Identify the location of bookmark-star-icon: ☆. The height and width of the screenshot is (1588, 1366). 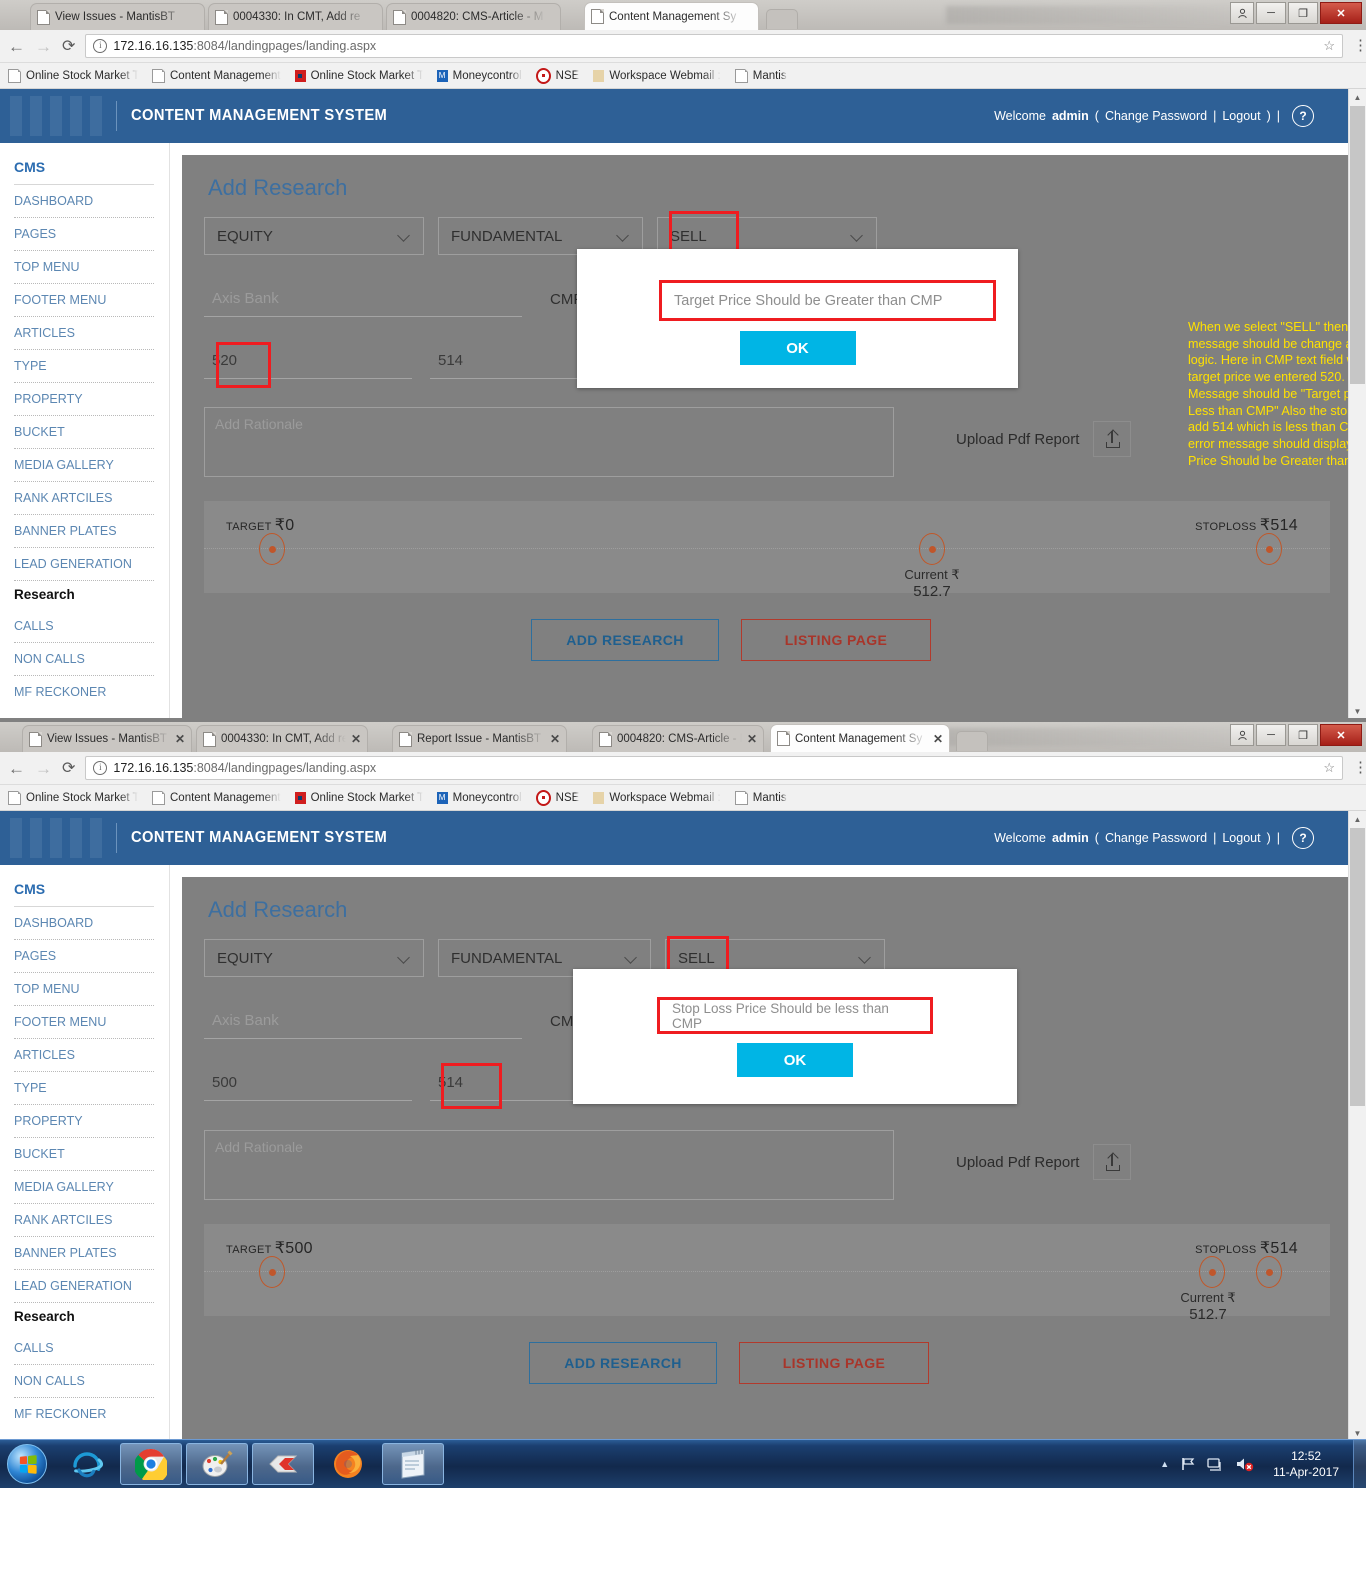
(1329, 46).